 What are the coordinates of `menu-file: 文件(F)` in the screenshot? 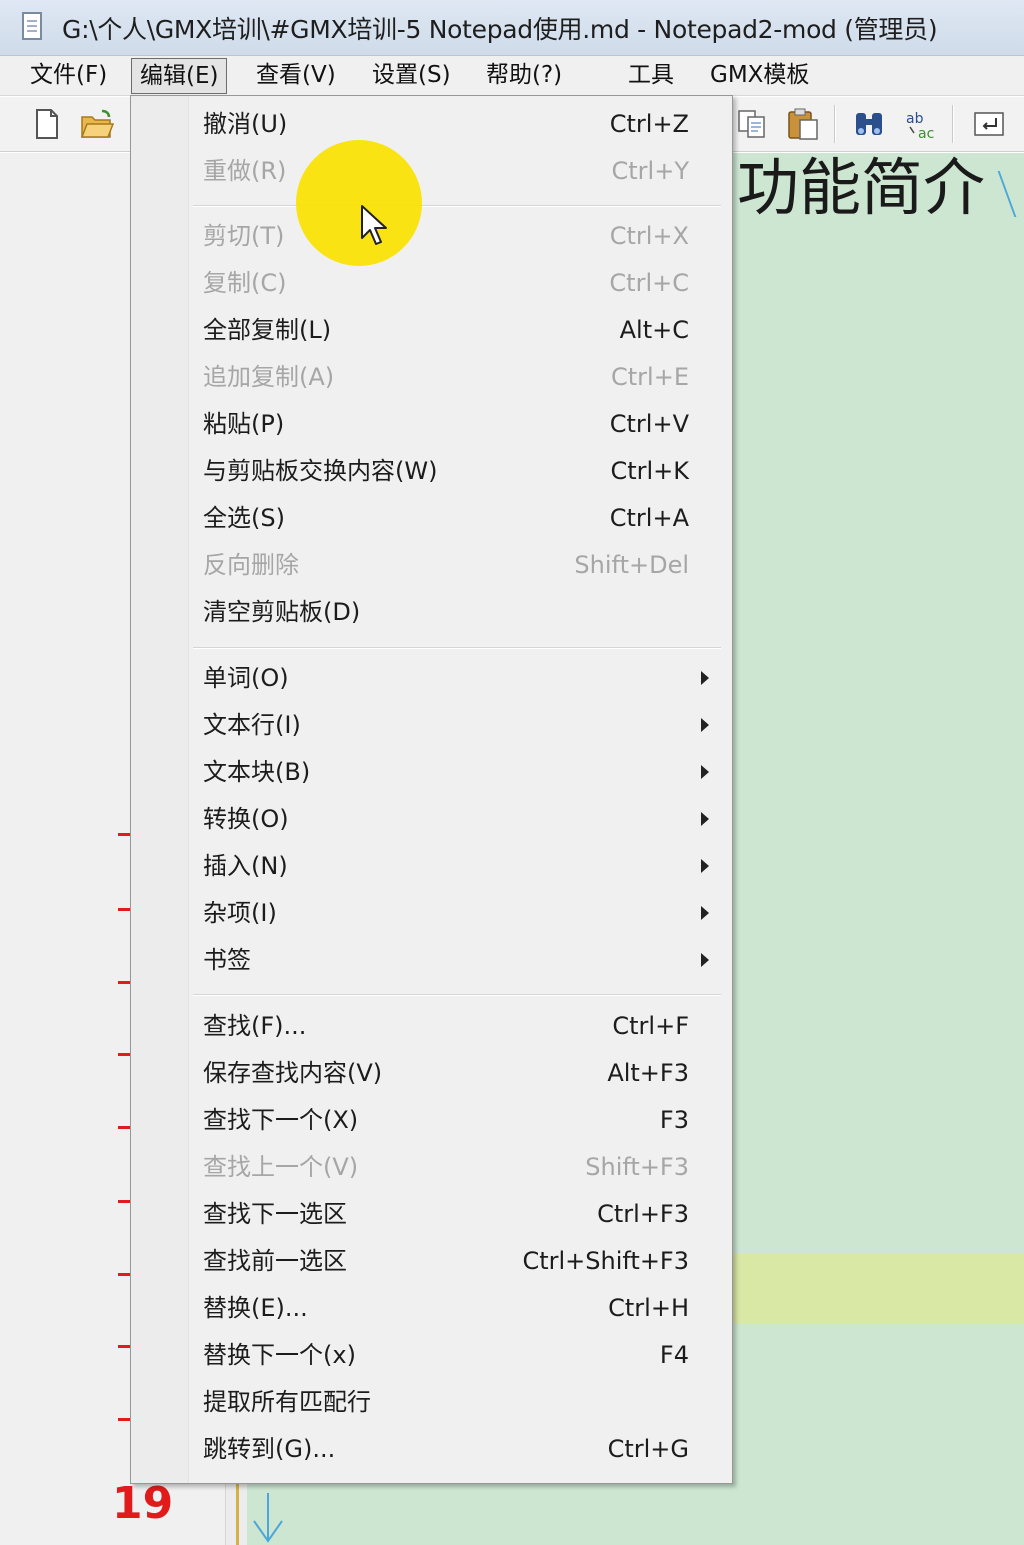 It's located at (68, 76).